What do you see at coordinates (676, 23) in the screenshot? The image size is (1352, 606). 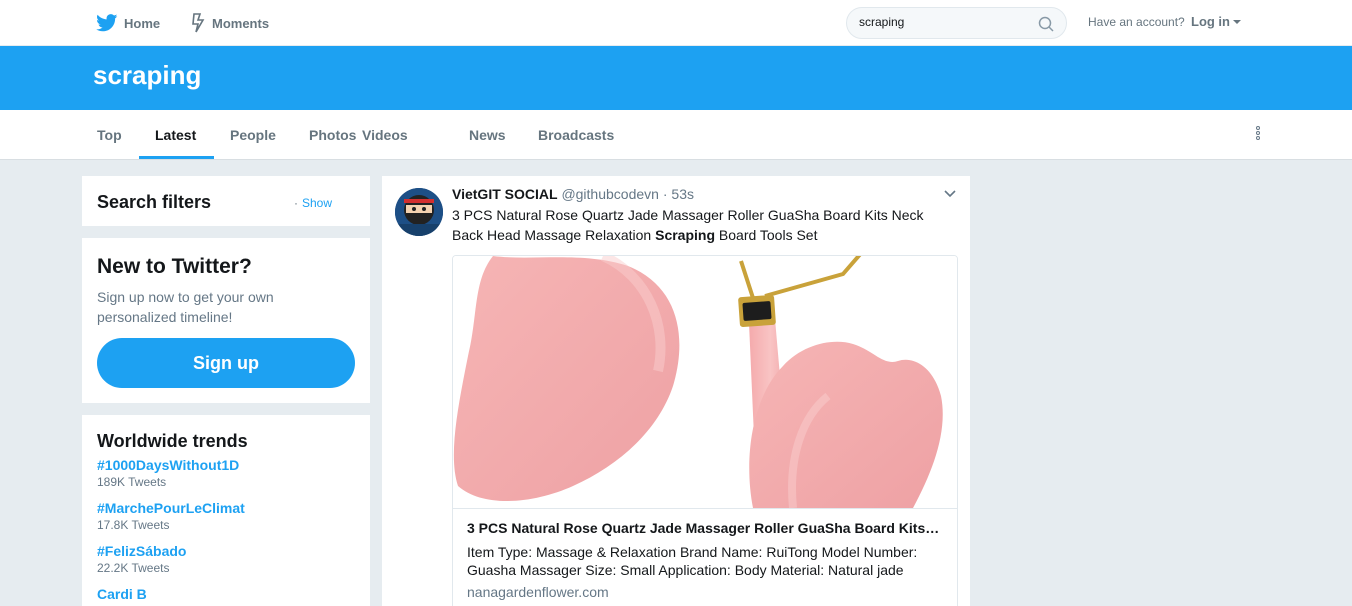 I see `top-navigation-bar: Home Moments Have an account? Log in` at bounding box center [676, 23].